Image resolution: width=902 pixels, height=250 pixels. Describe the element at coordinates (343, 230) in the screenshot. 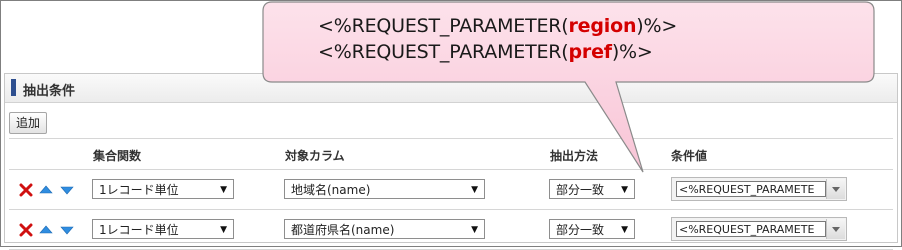

I see `column-select-value: 都道府県名(name)` at that location.